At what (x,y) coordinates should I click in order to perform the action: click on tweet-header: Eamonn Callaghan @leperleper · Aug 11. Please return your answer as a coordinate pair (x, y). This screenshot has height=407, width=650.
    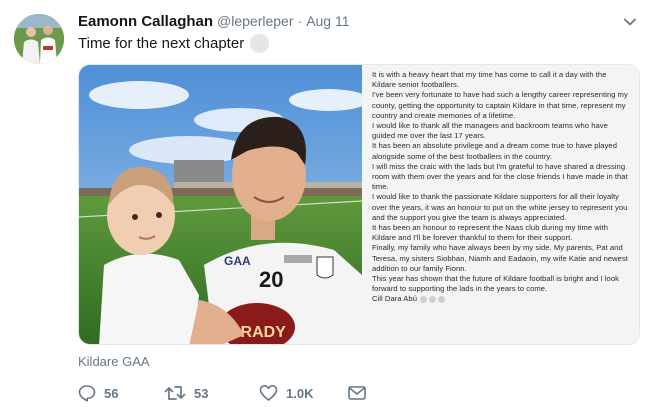
    Looking at the image, I should click on (214, 21).